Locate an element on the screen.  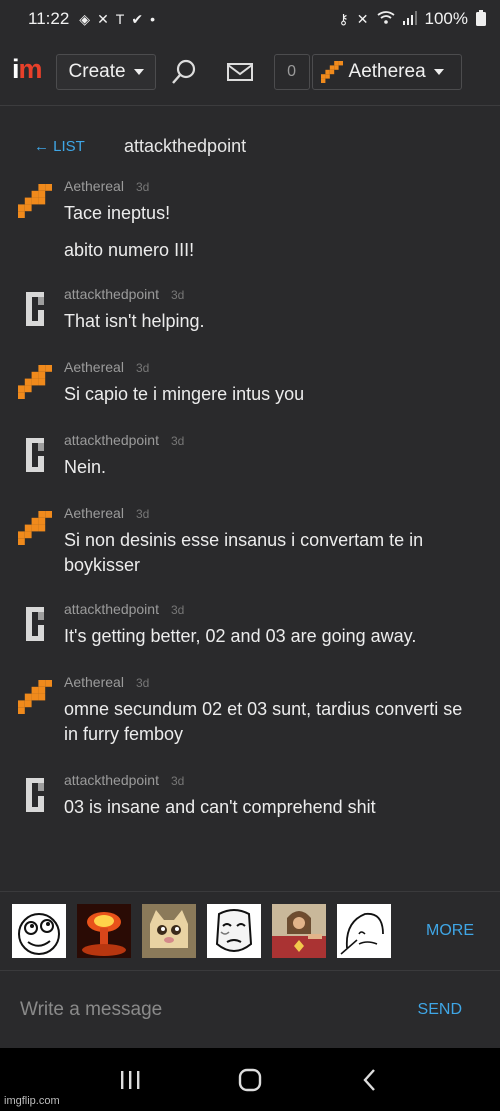
battery-icon is located at coordinates (481, 19).